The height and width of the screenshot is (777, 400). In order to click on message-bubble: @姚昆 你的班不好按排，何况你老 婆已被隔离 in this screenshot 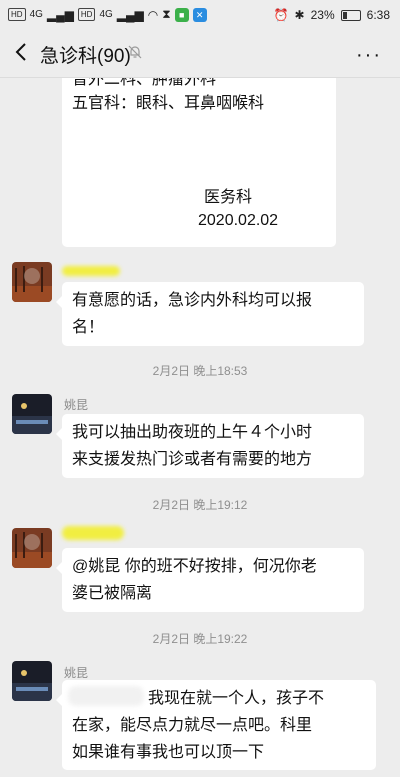, I will do `click(210, 580)`.